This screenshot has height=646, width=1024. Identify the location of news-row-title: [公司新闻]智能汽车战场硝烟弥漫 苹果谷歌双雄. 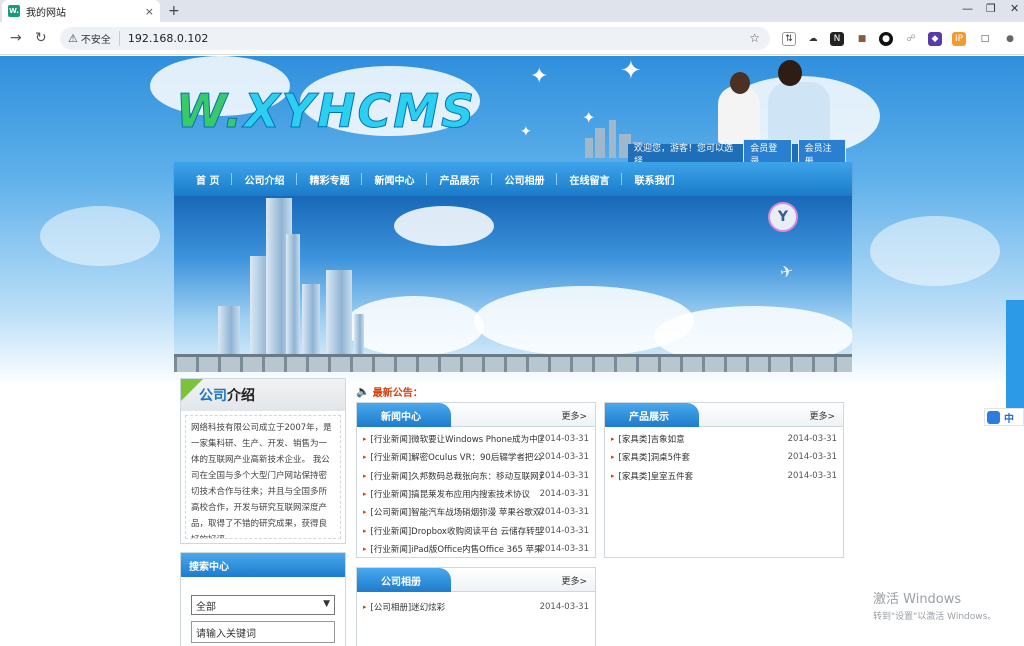
(457, 512).